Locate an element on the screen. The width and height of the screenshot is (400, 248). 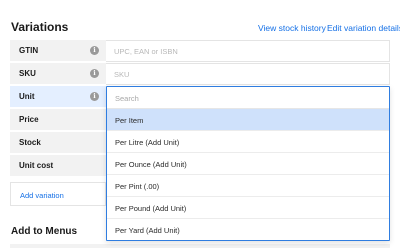
sku-row: SKU i SKU is located at coordinates (200, 74).